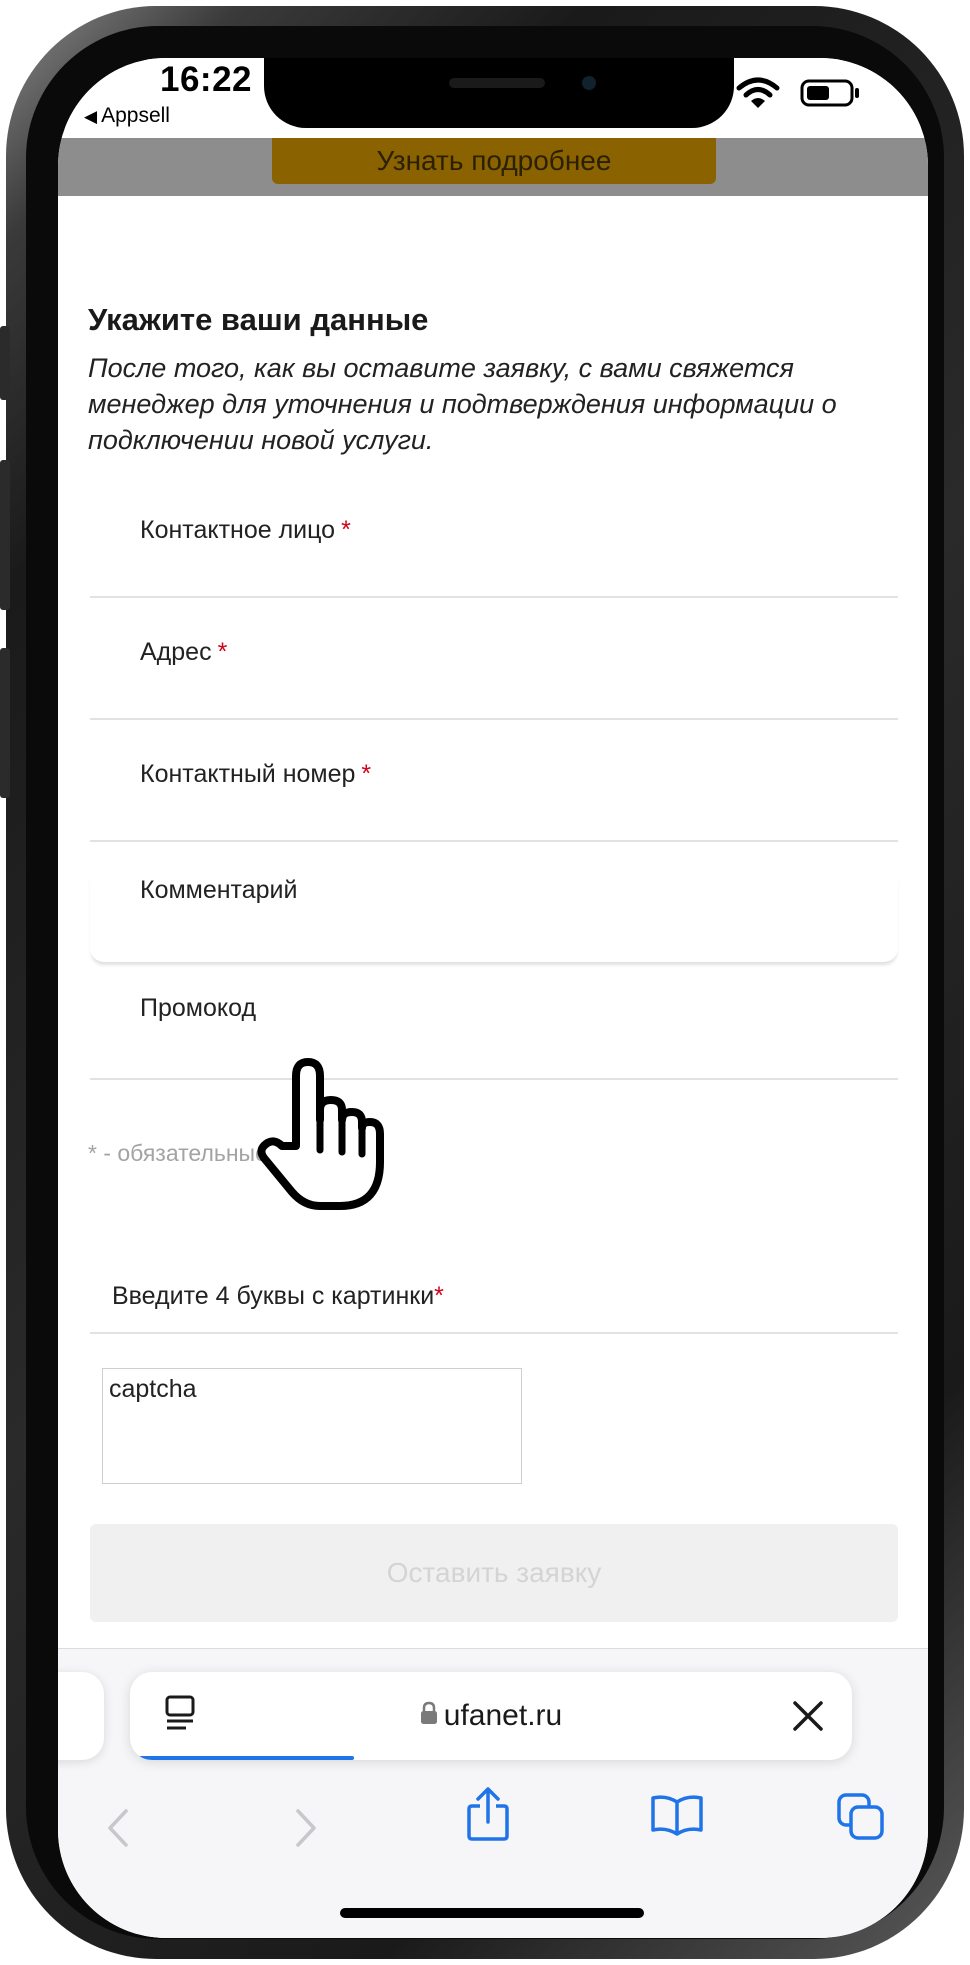 This screenshot has height=1965, width=970. Describe the element at coordinates (497, 83) in the screenshot. I see `speaker-grille` at that location.